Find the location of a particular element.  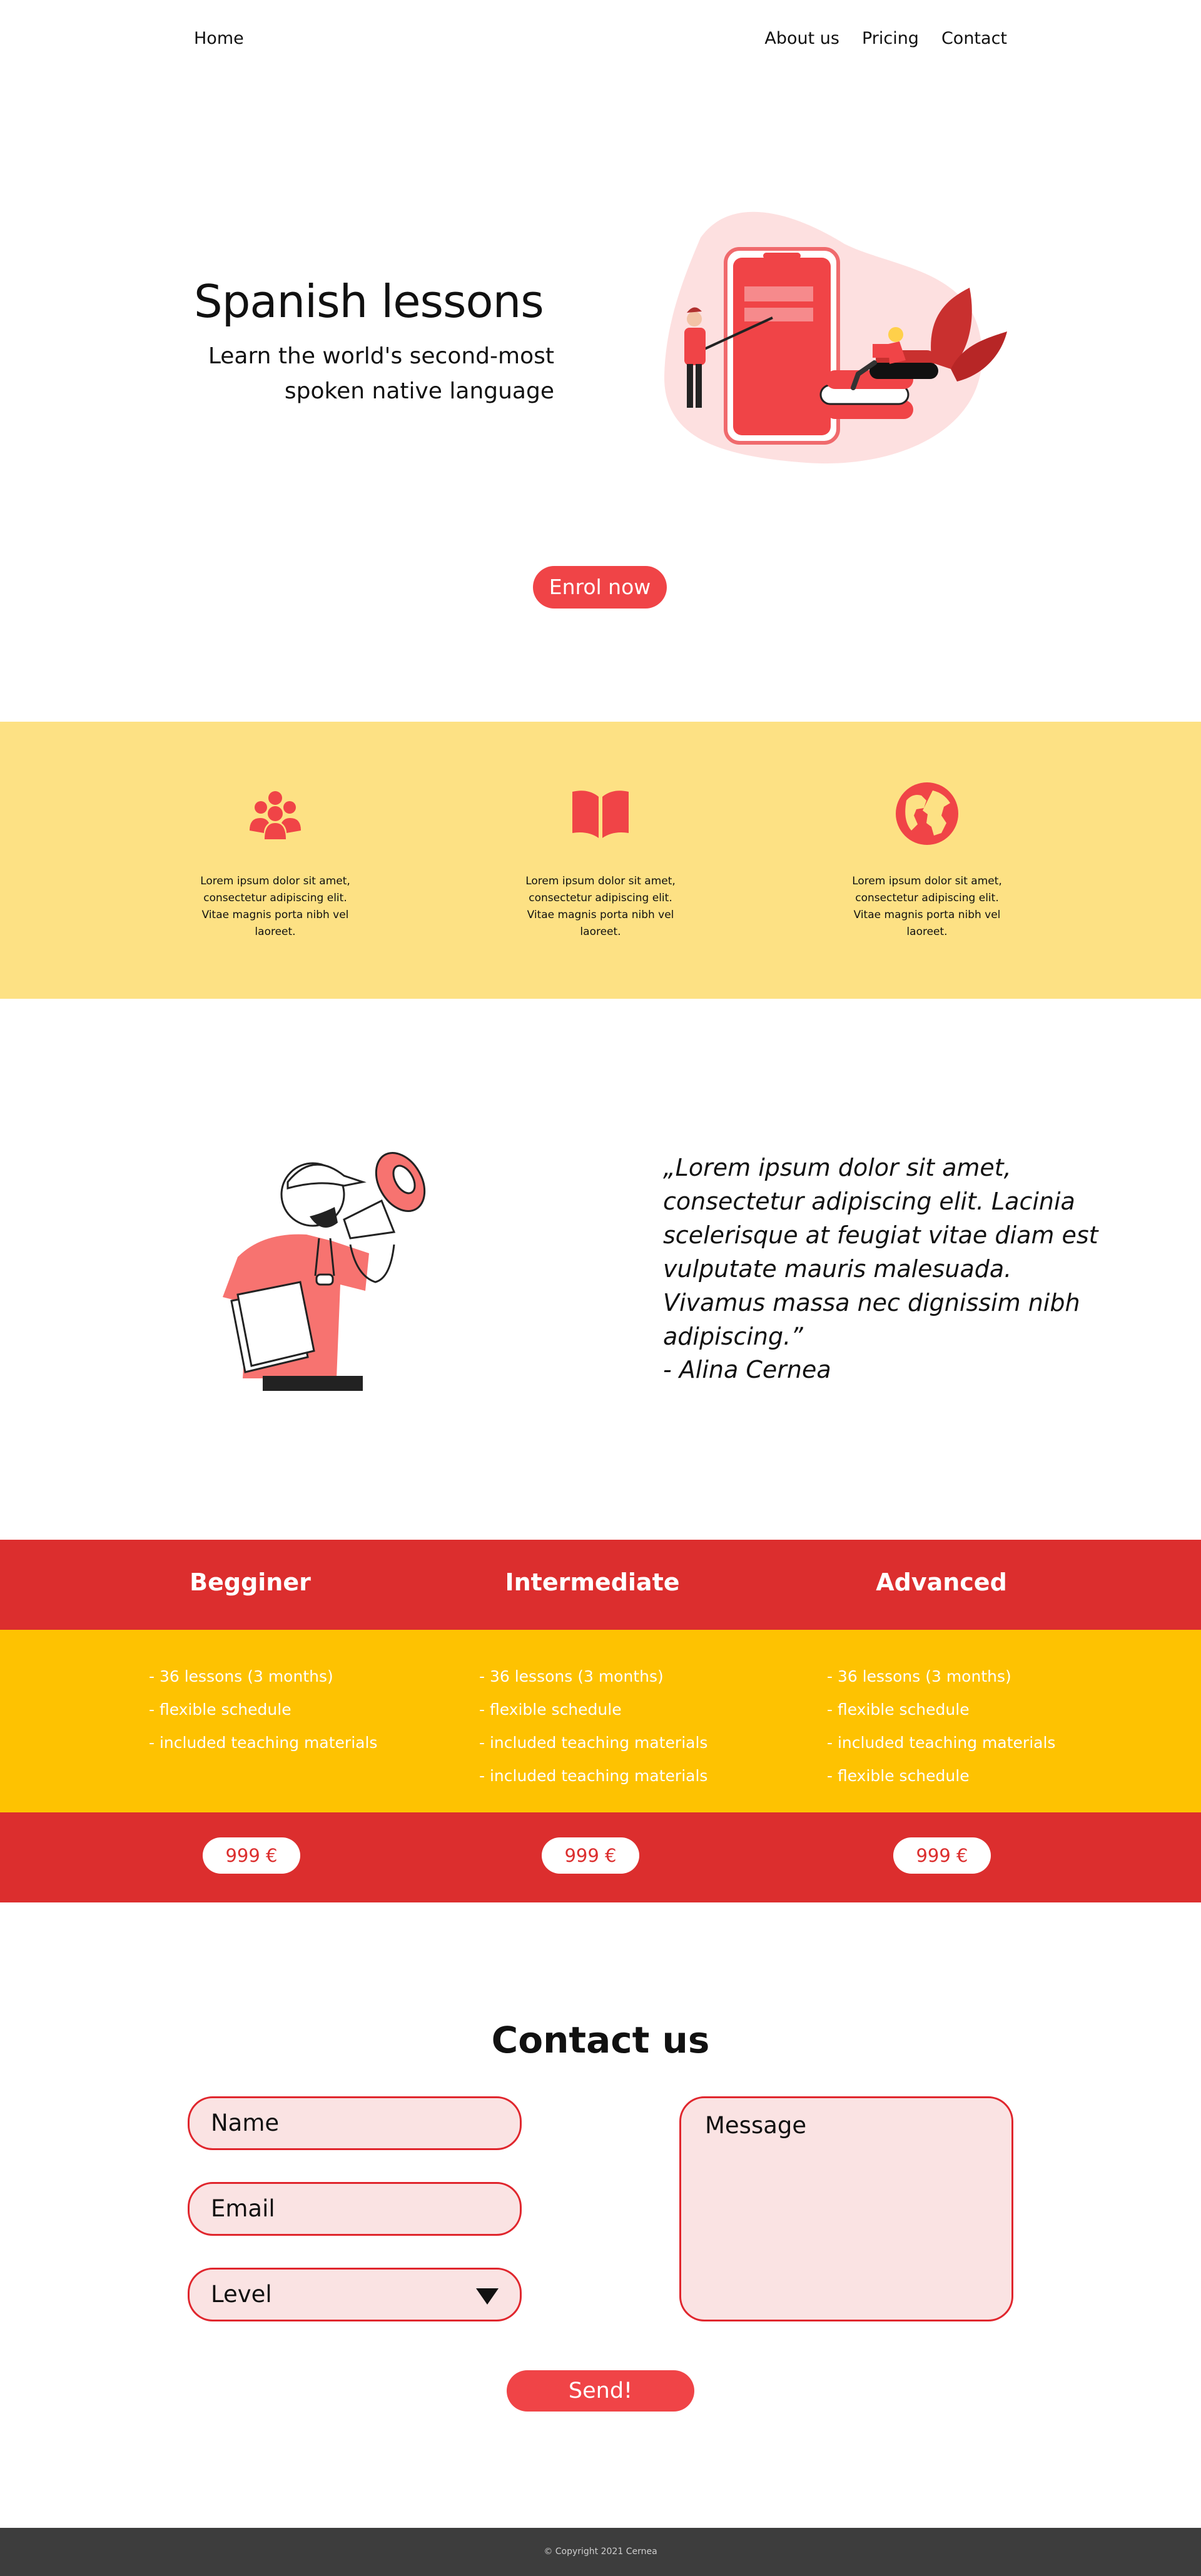

send-button: Send! is located at coordinates (600, 2391).